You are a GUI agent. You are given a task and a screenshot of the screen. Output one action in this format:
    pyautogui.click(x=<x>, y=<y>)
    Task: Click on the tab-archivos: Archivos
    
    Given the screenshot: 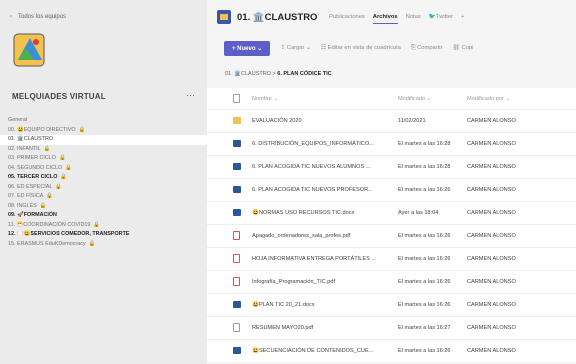 What is the action you would take?
    pyautogui.click(x=385, y=19)
    